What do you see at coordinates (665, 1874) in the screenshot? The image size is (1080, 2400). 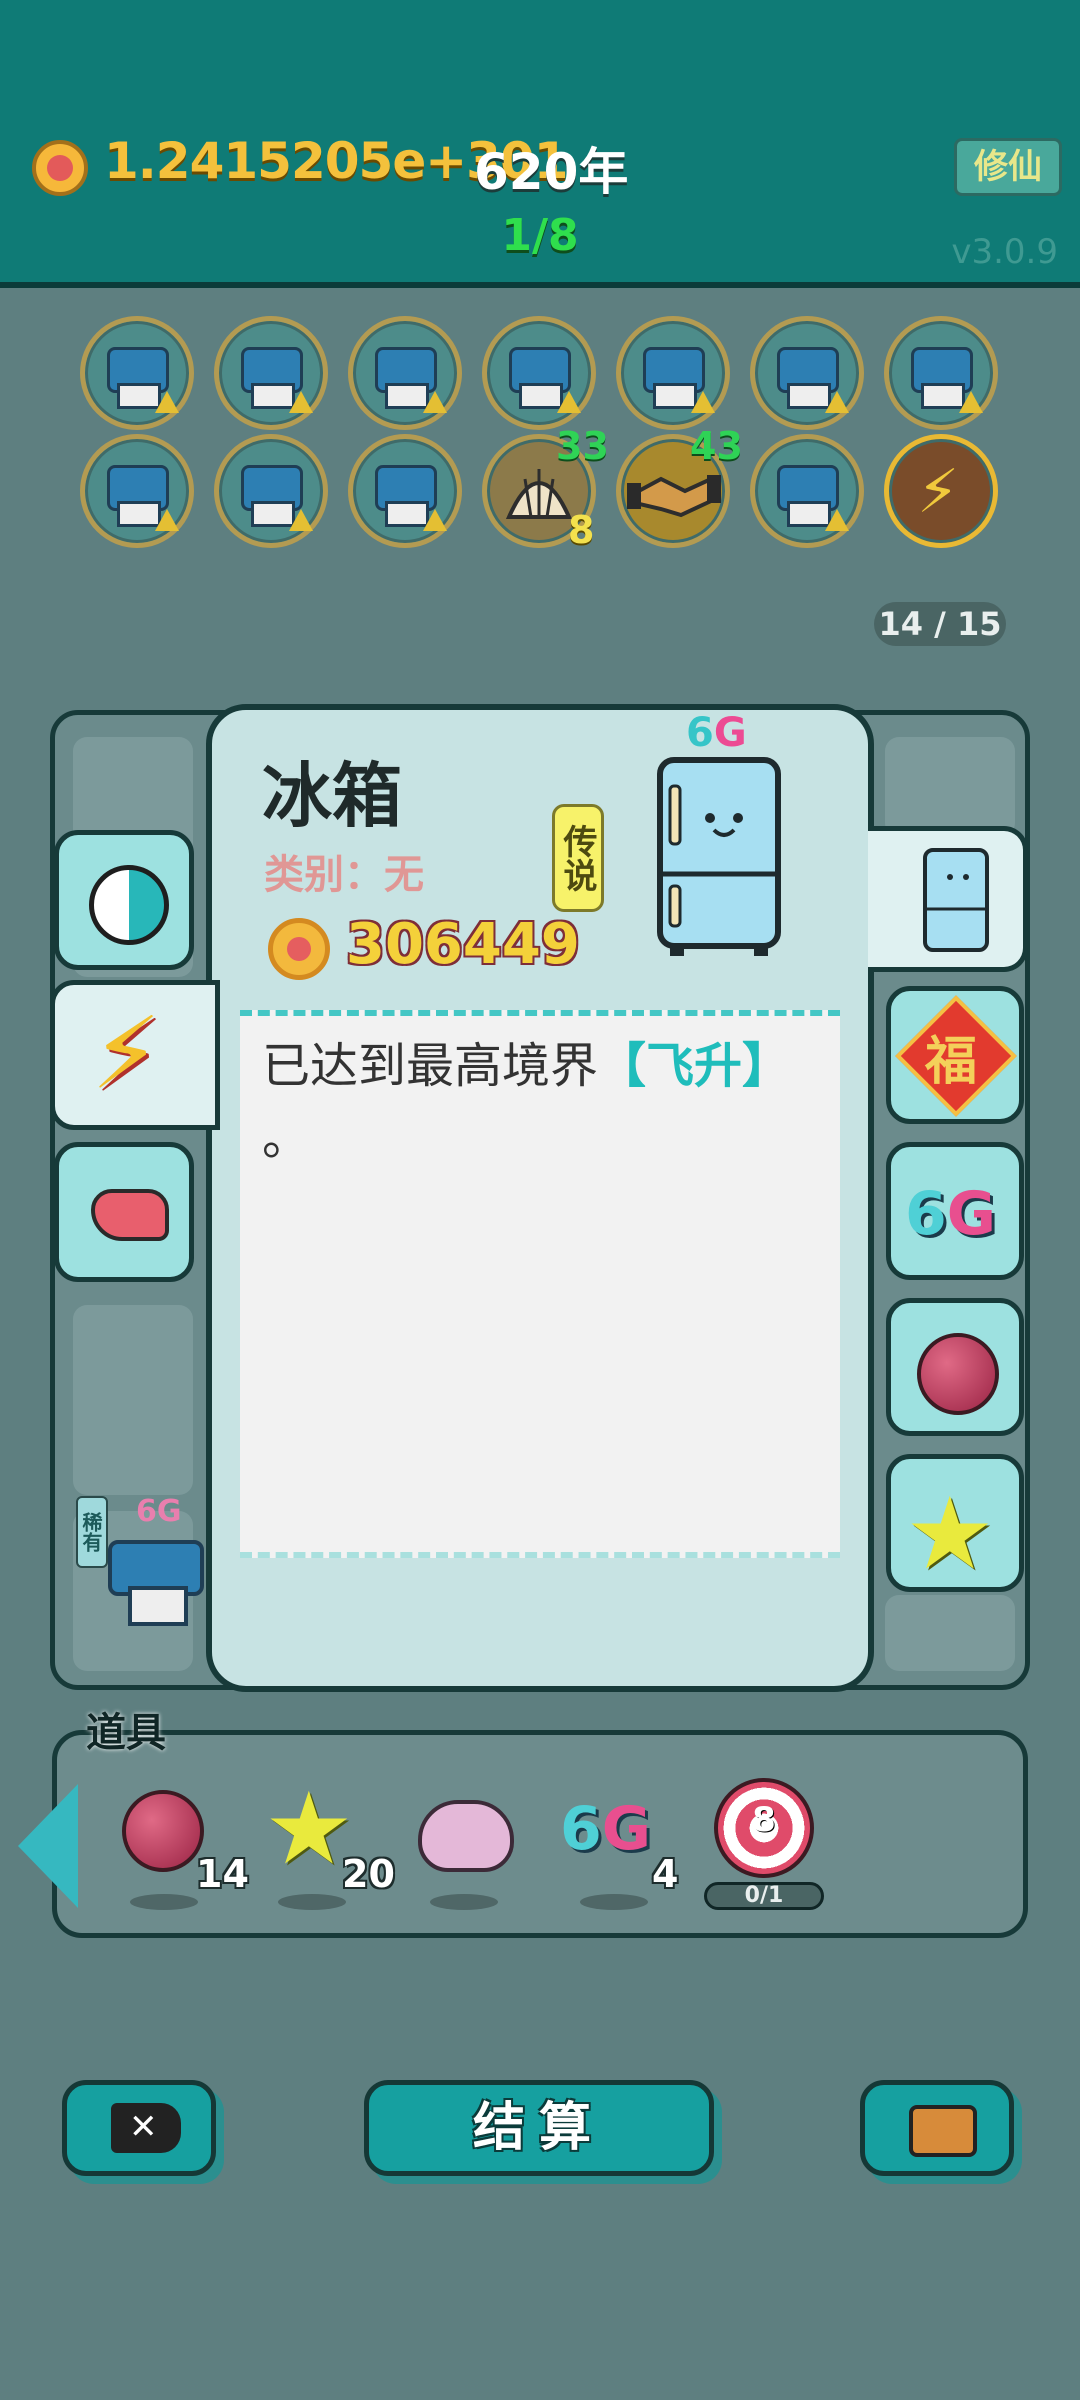 I see `6g-count: 4` at bounding box center [665, 1874].